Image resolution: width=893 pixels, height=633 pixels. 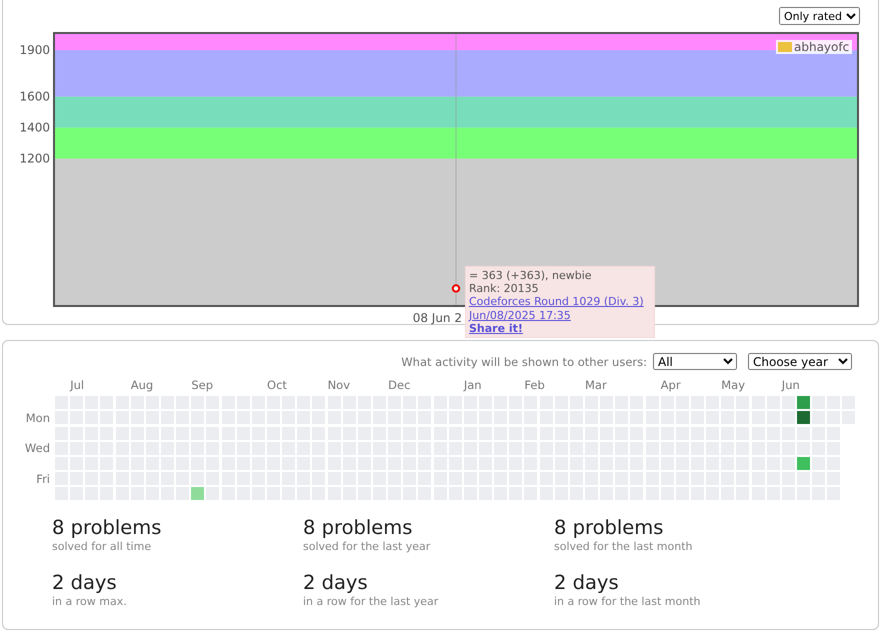 What do you see at coordinates (556, 302) in the screenshot?
I see `contest-link: Codeforces Round 1029 (Div. 3)` at bounding box center [556, 302].